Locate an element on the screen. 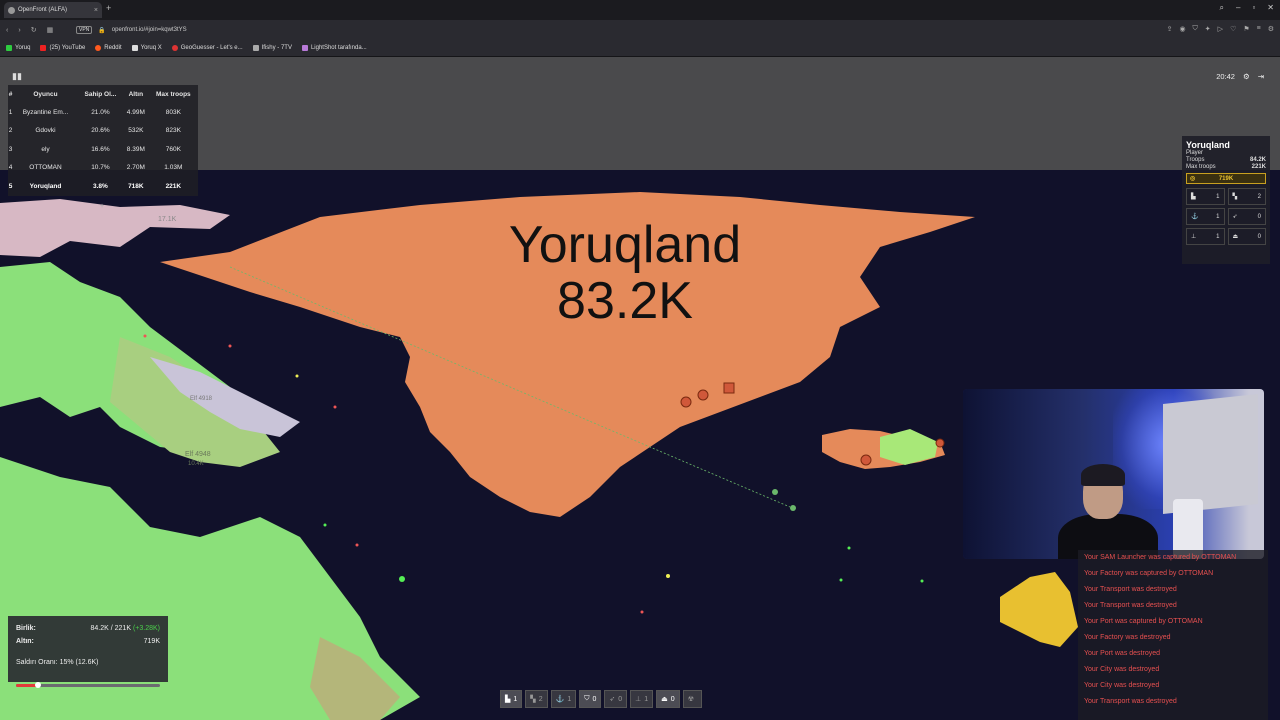  troops-value: 84.2K is located at coordinates (1257, 160).